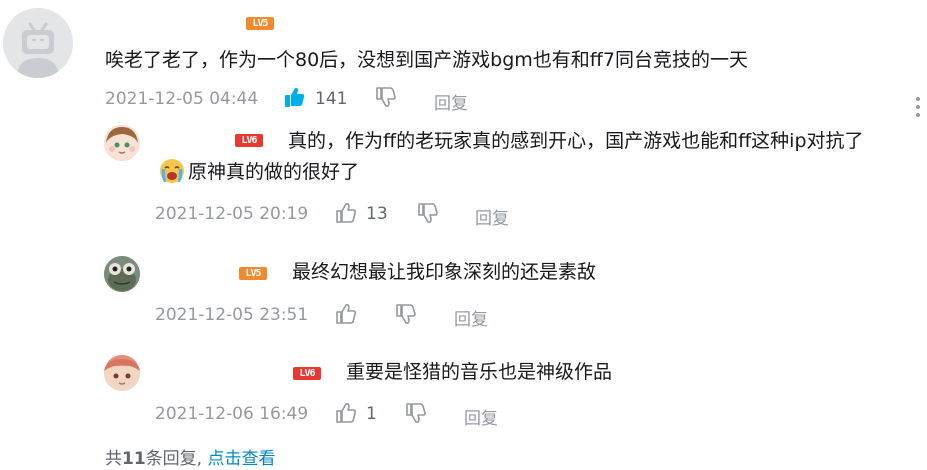 The width and height of the screenshot is (927, 470). What do you see at coordinates (174, 459) in the screenshot?
I see `reply-summary-suffix: 条回复,` at bounding box center [174, 459].